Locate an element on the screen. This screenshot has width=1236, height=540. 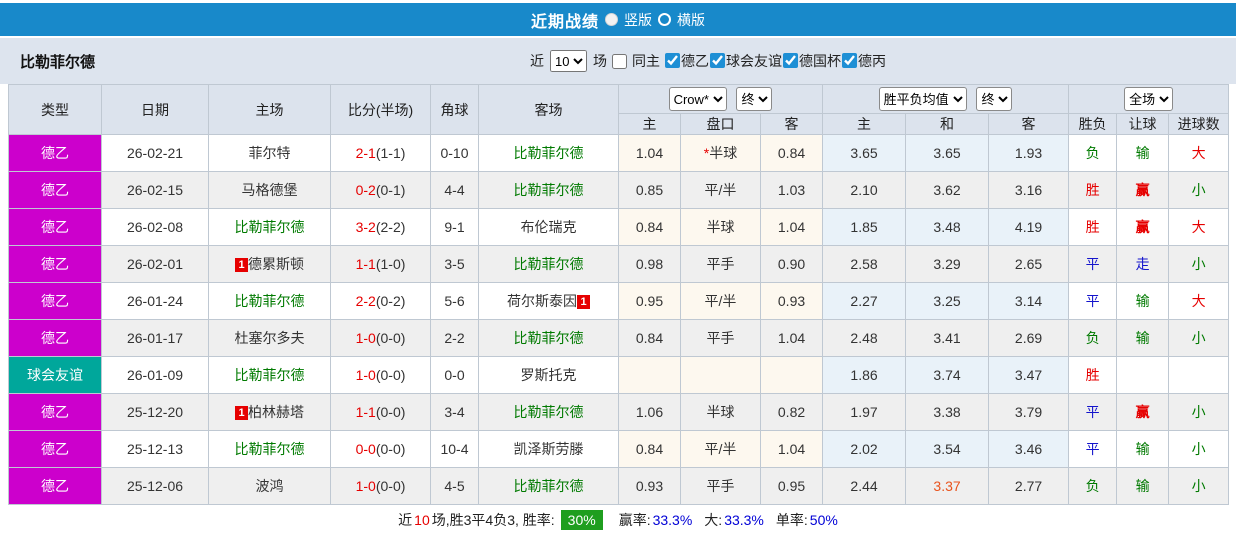
league-checkbox-label: 德国杯 is located at coordinates (820, 60).